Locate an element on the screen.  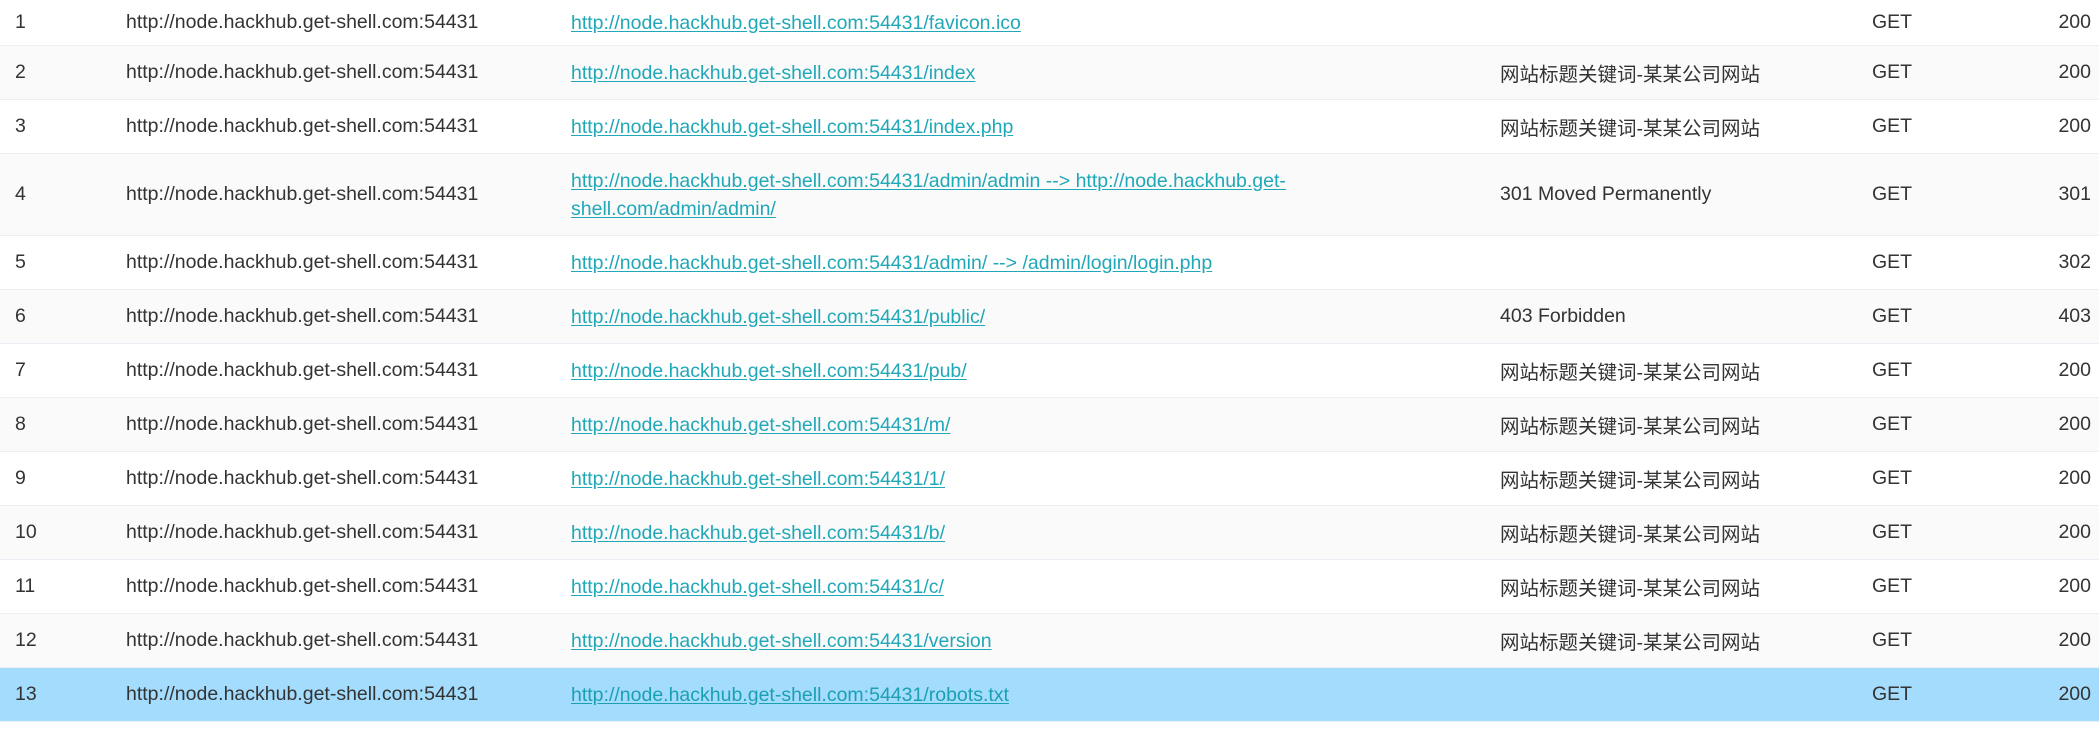
row-number: 11 is located at coordinates (25, 586).